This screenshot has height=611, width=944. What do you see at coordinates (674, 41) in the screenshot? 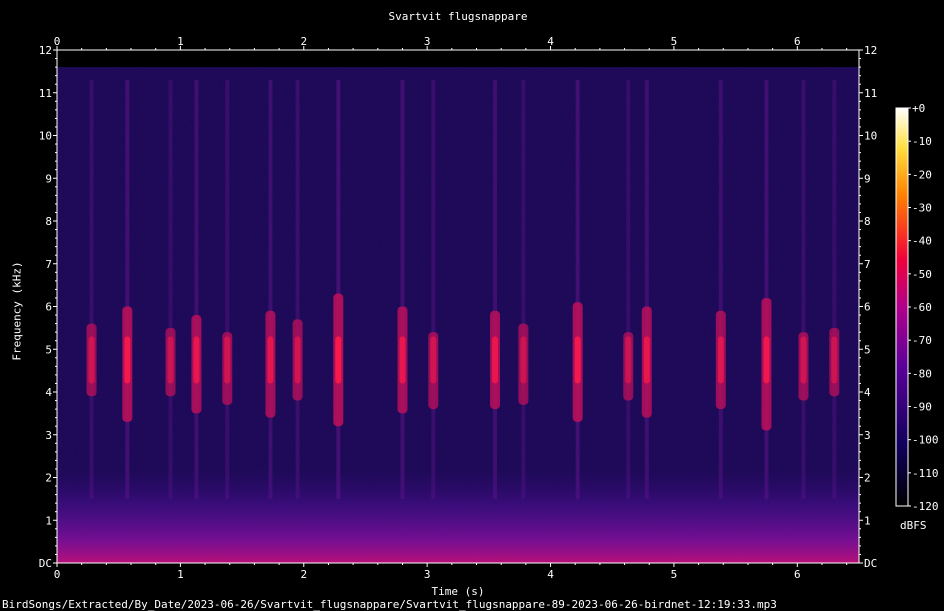
I see `x-tick-label-top: 5` at bounding box center [674, 41].